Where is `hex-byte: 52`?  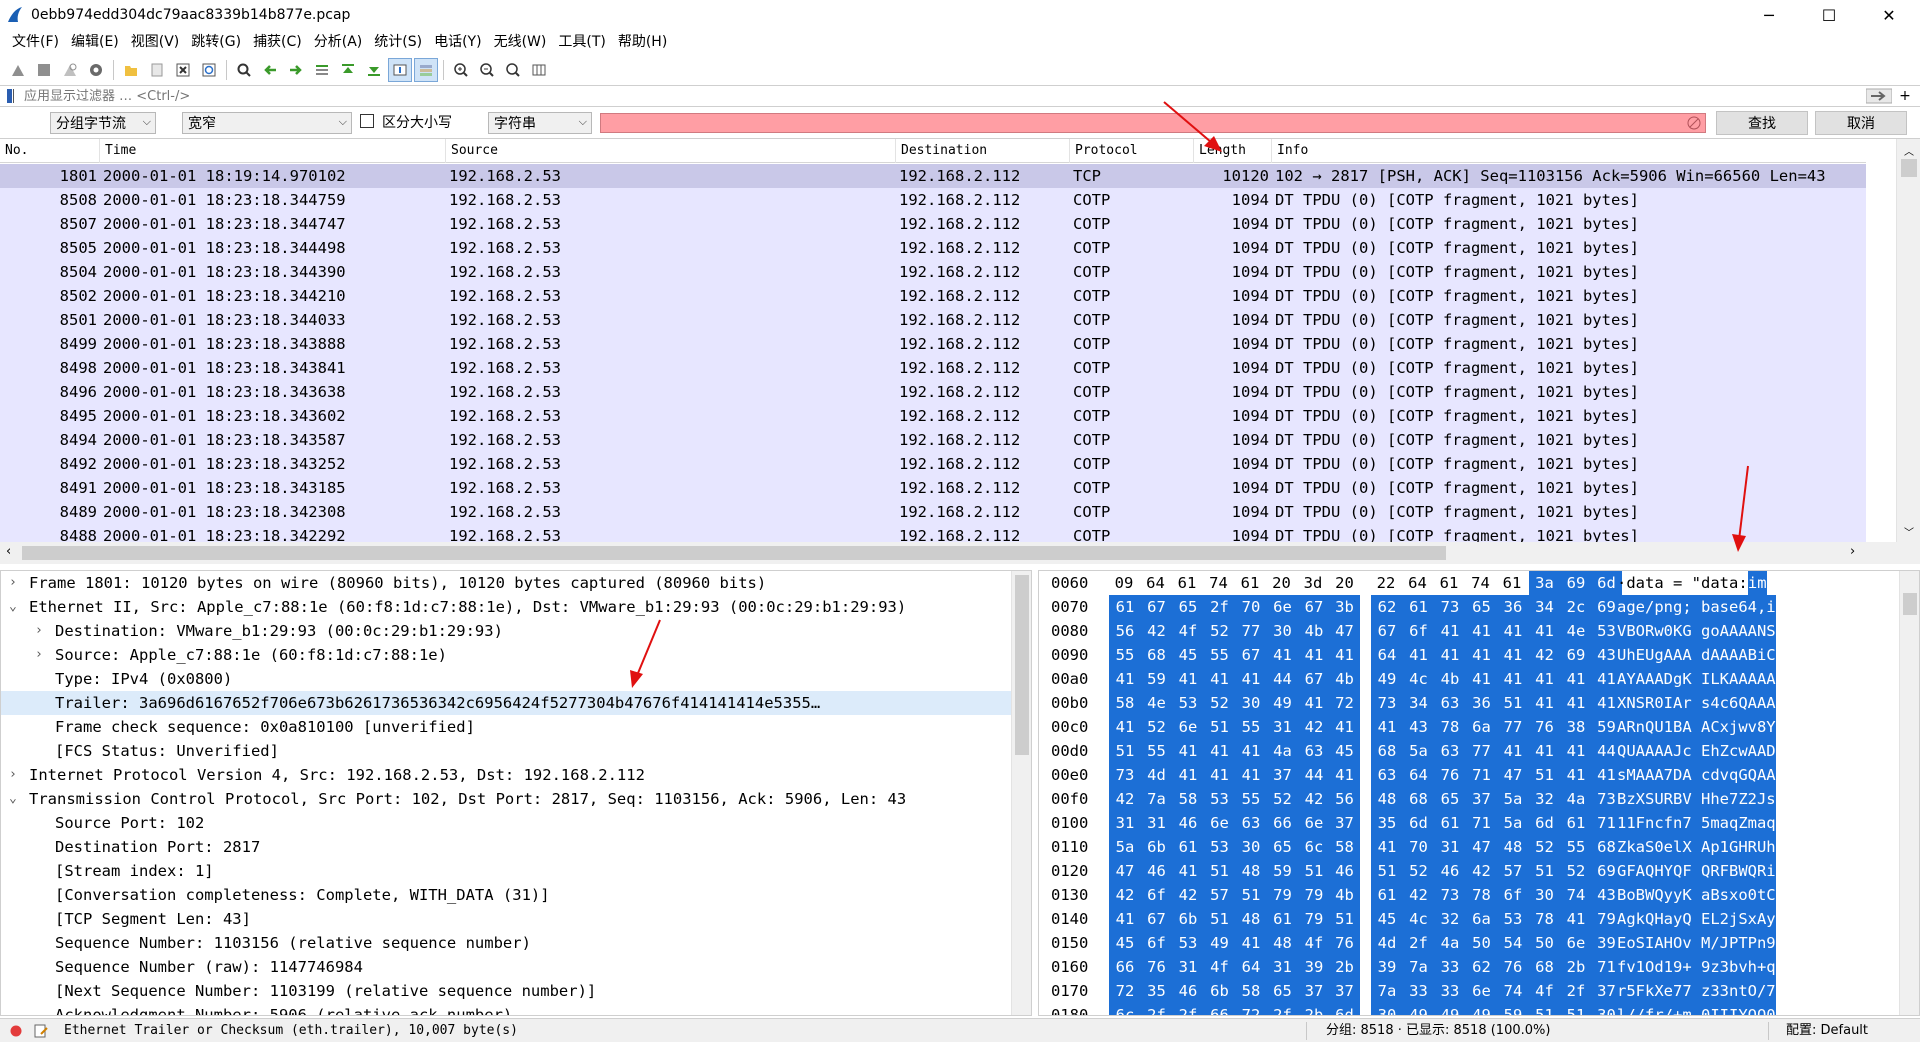
hex-byte: 52 is located at coordinates (1219, 703).